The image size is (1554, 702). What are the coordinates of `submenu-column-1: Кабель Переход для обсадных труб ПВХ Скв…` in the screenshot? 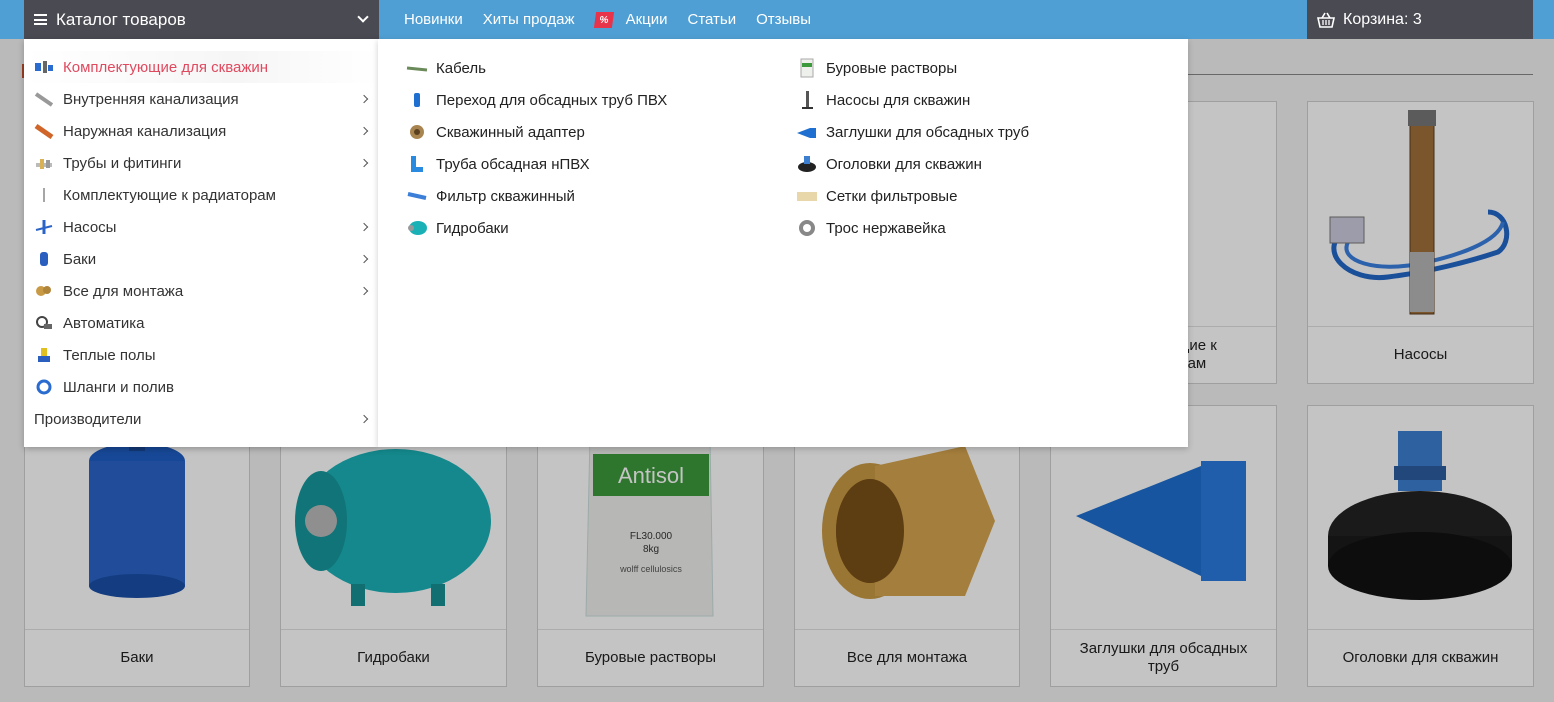 It's located at (536, 148).